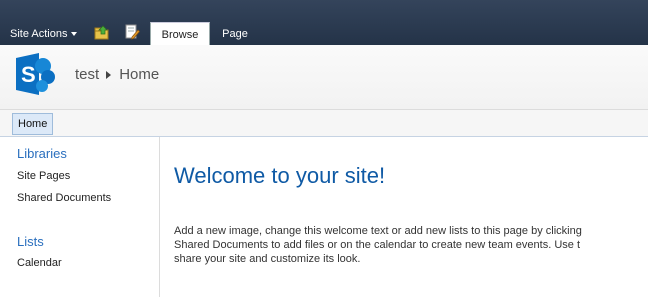 The height and width of the screenshot is (297, 653). I want to click on ql-item-shared-documents: Shared Documents, so click(64, 198).